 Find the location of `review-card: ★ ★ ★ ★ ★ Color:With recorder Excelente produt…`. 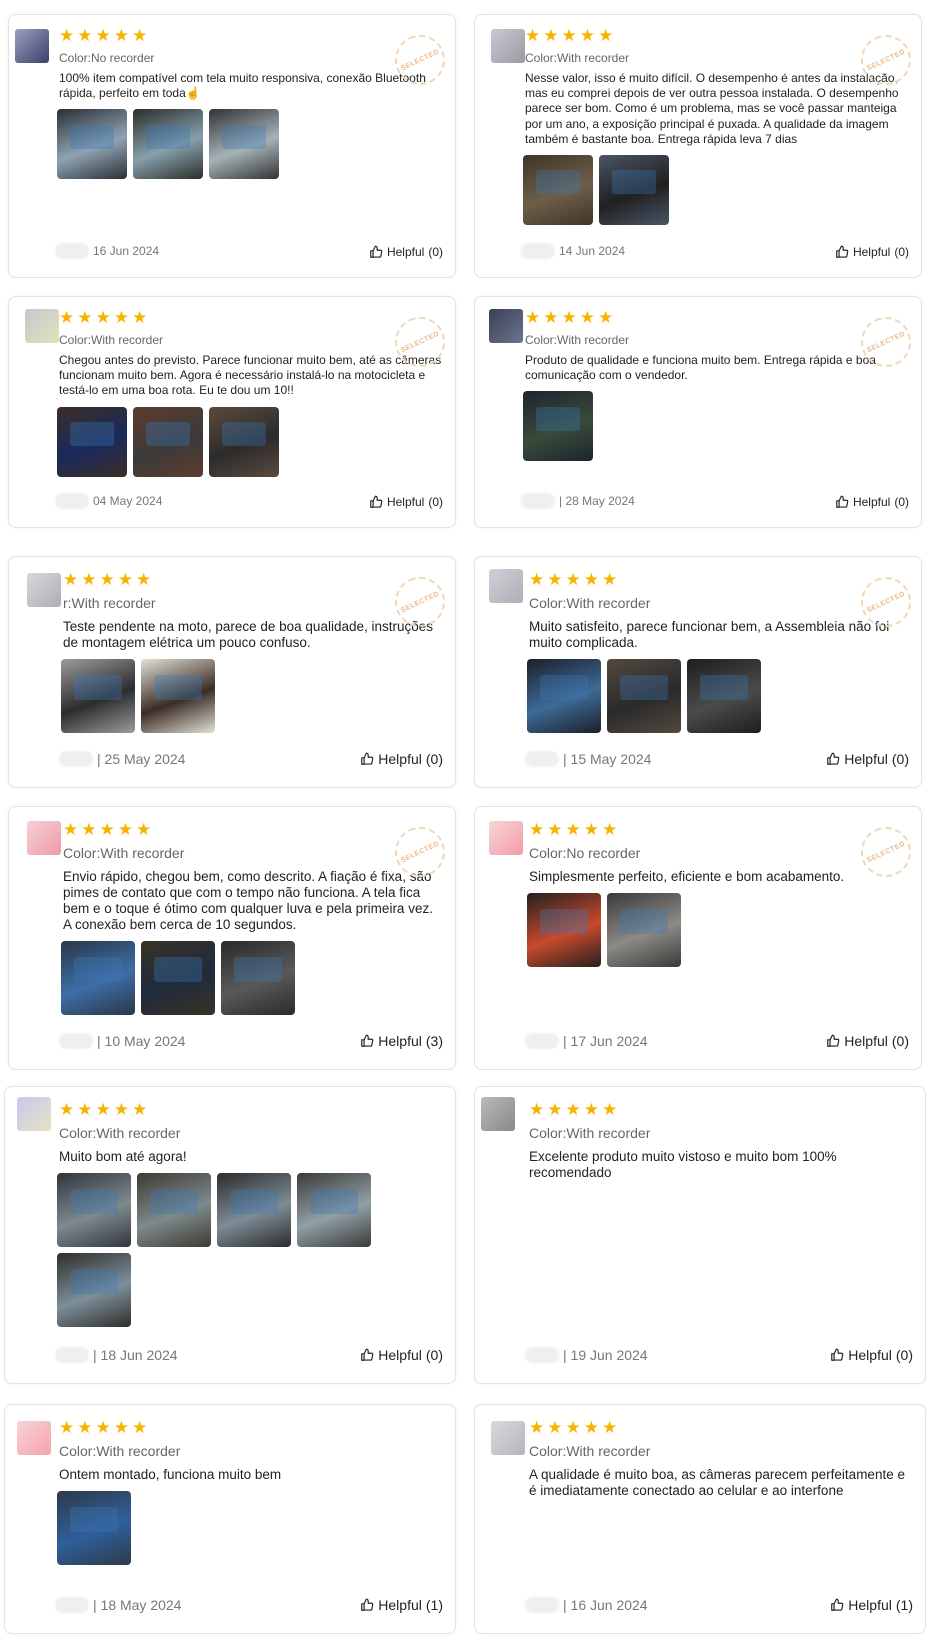

review-card: ★ ★ ★ ★ ★ Color:With recorder Excelente produt… is located at coordinates (700, 1235).